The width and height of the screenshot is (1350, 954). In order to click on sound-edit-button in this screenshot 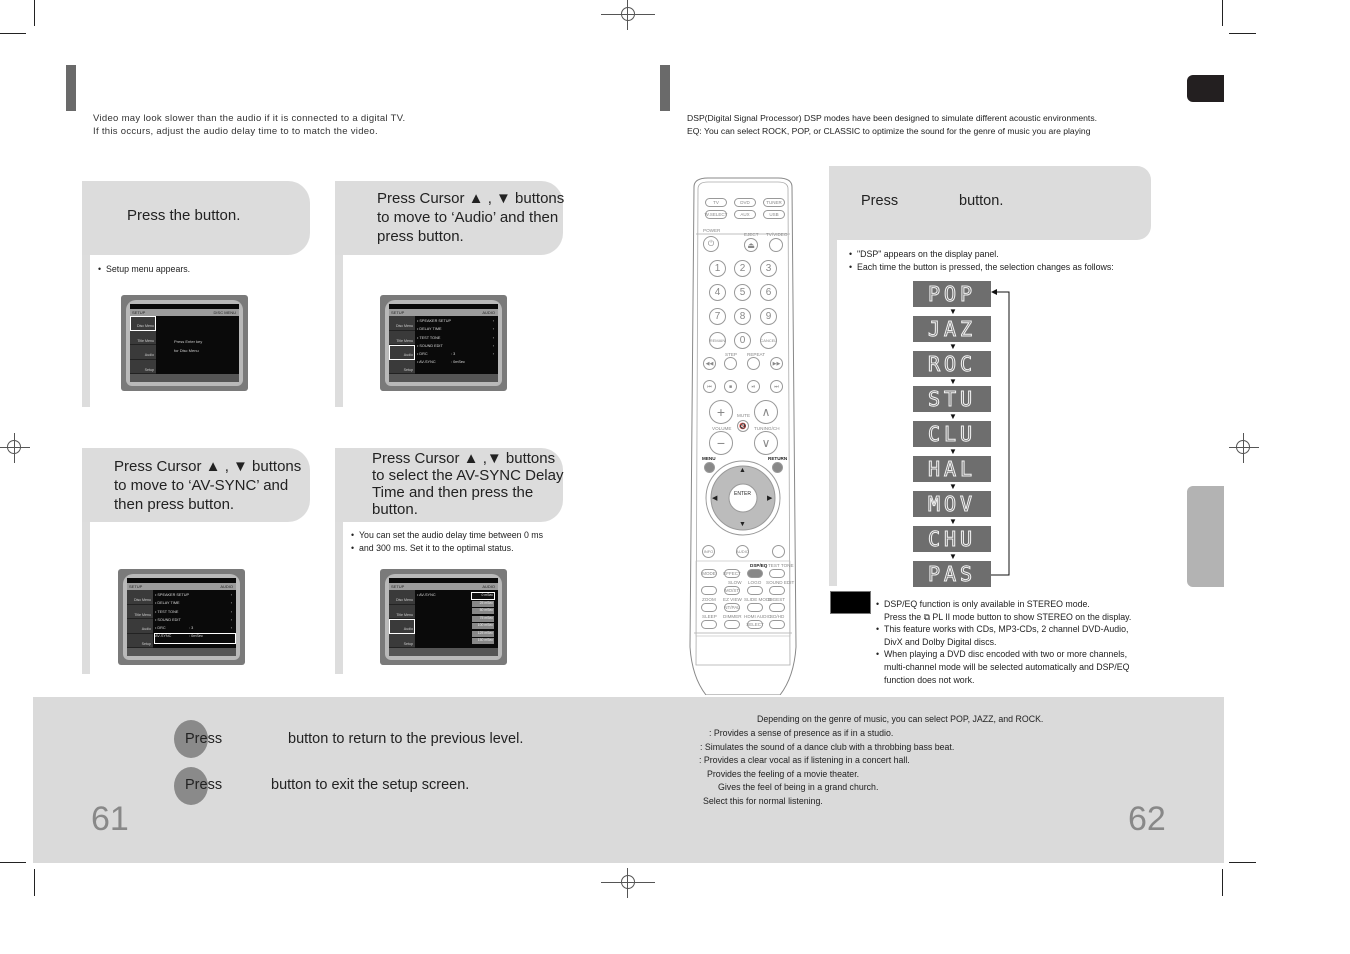, I will do `click(777, 590)`.